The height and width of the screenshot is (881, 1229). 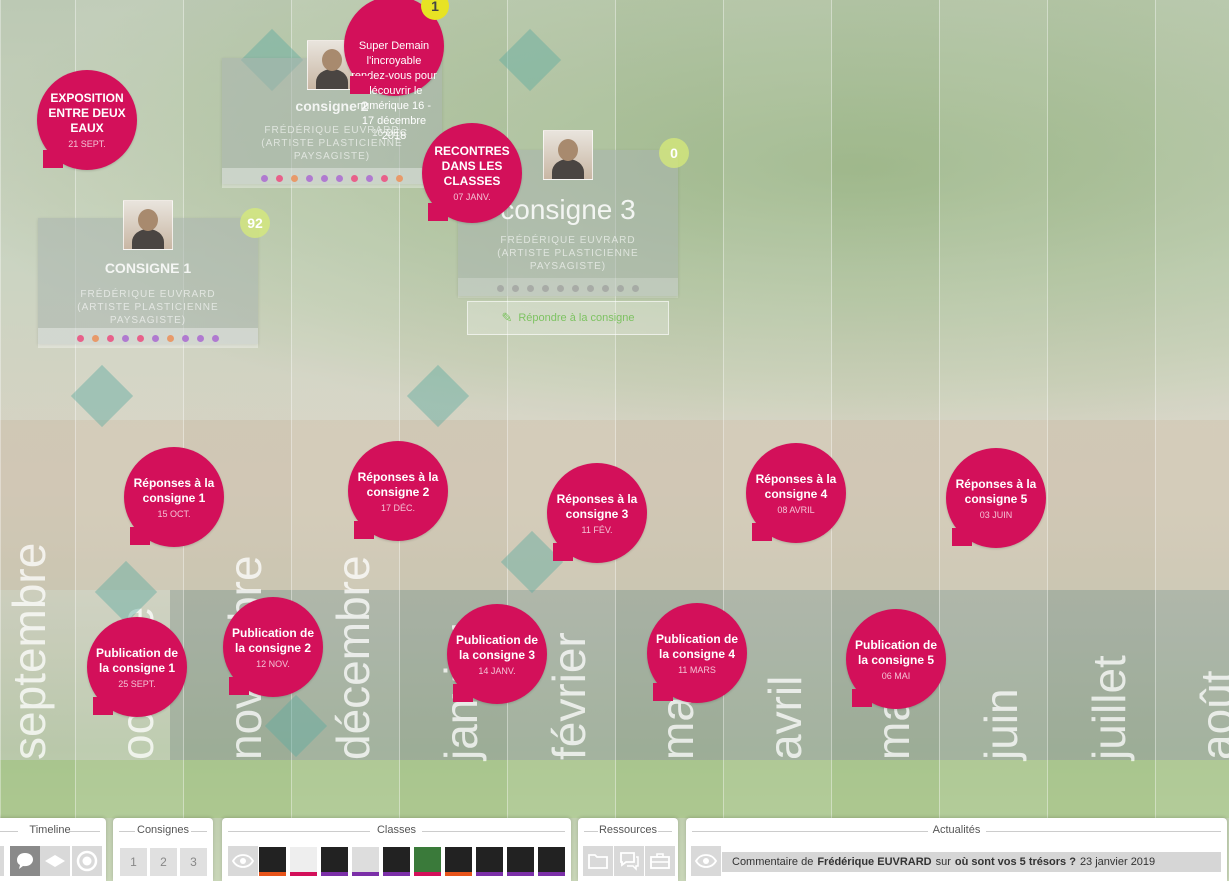 What do you see at coordinates (273, 663) in the screenshot?
I see `event-date: 12 NOV.` at bounding box center [273, 663].